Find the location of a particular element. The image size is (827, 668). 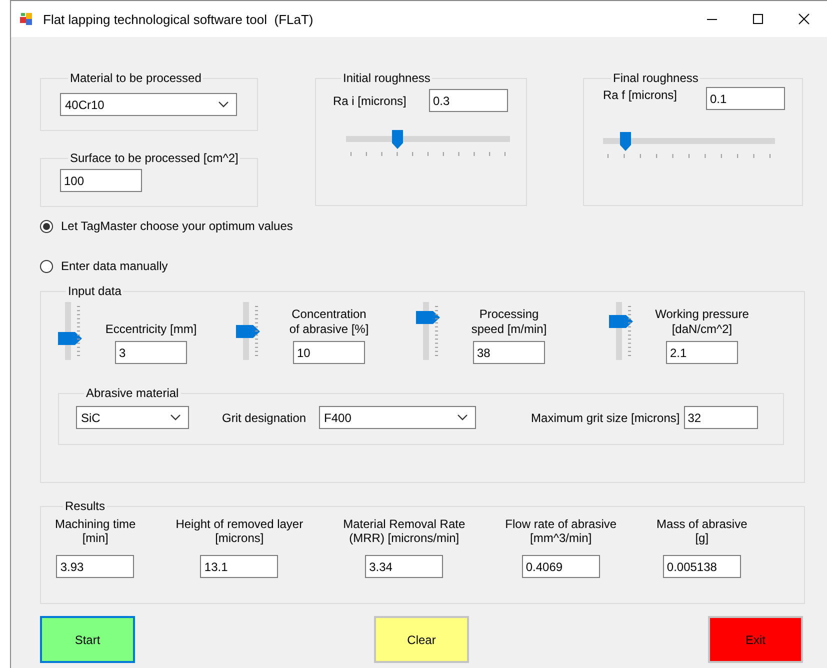

group-title: Results is located at coordinates (85, 506).